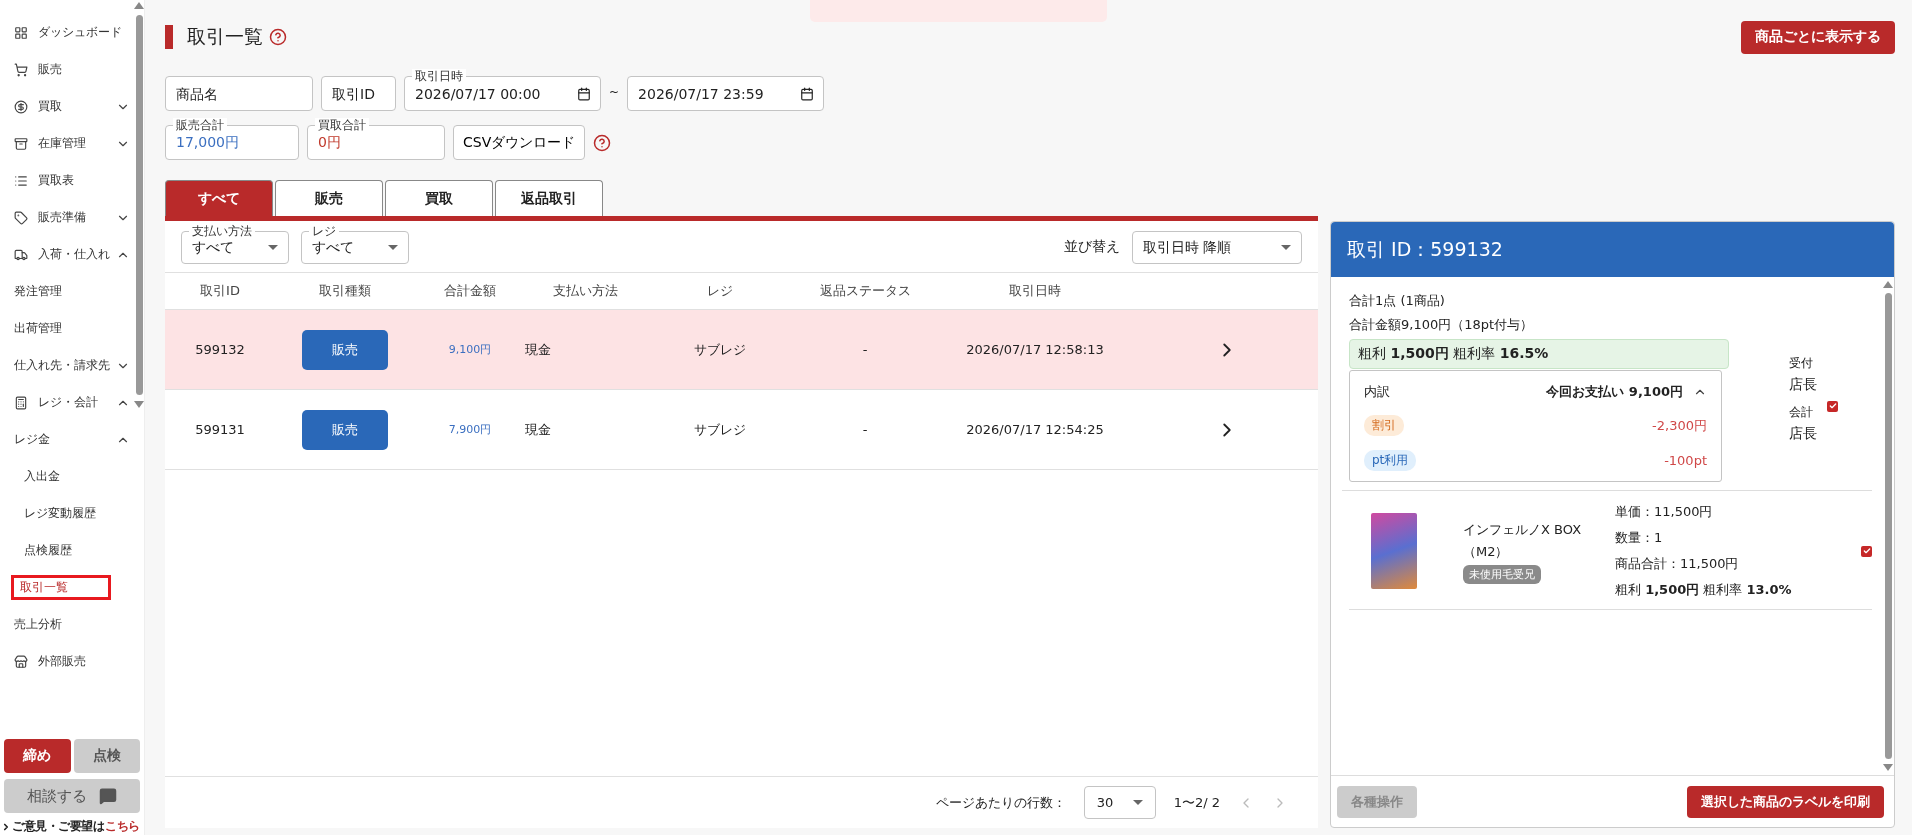 The image size is (1912, 835). Describe the element at coordinates (1035, 349) in the screenshot. I see `table-cell: 2026/07/17 12:58:13` at that location.